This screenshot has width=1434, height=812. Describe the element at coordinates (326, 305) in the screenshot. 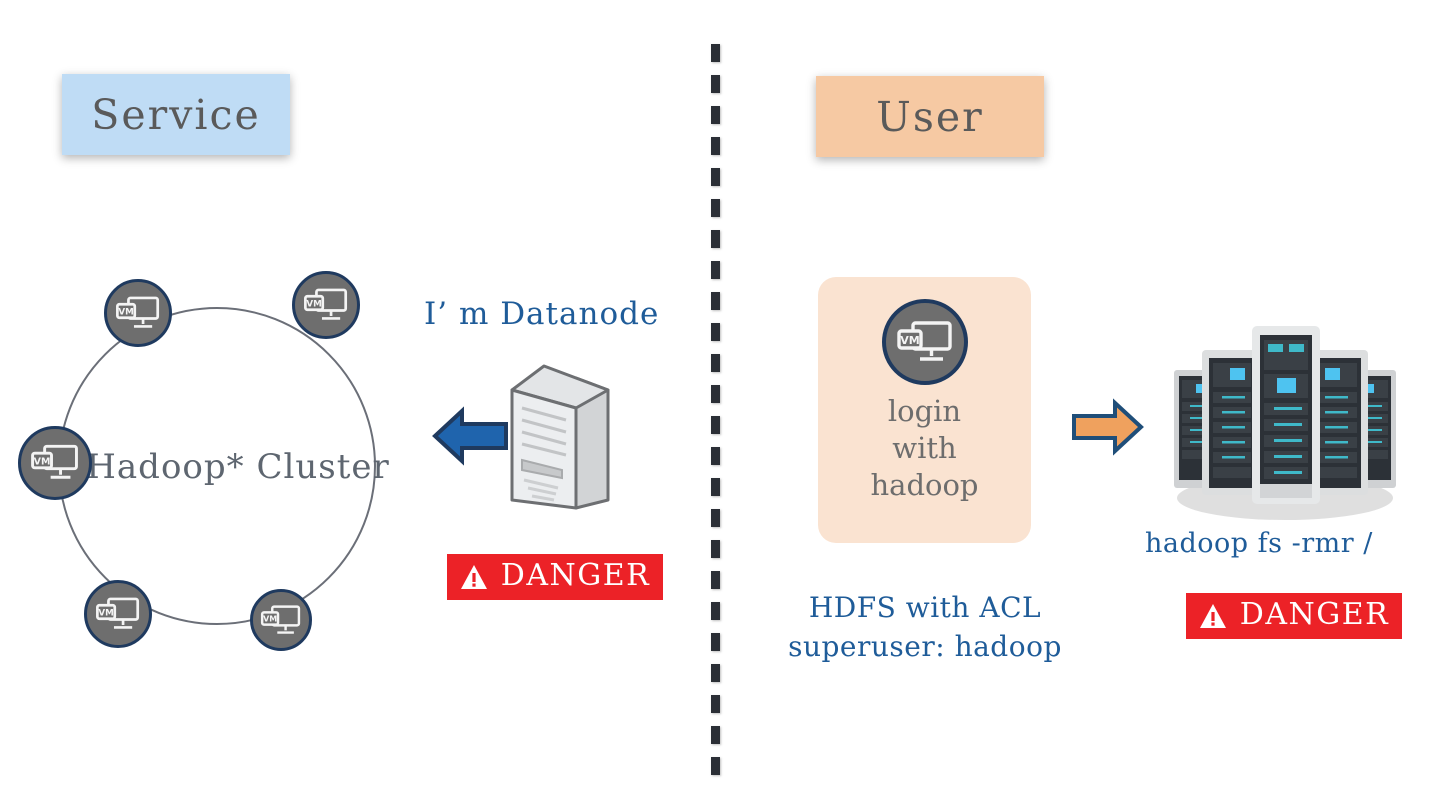

I see `vm-node-icon-top-right: VM` at that location.